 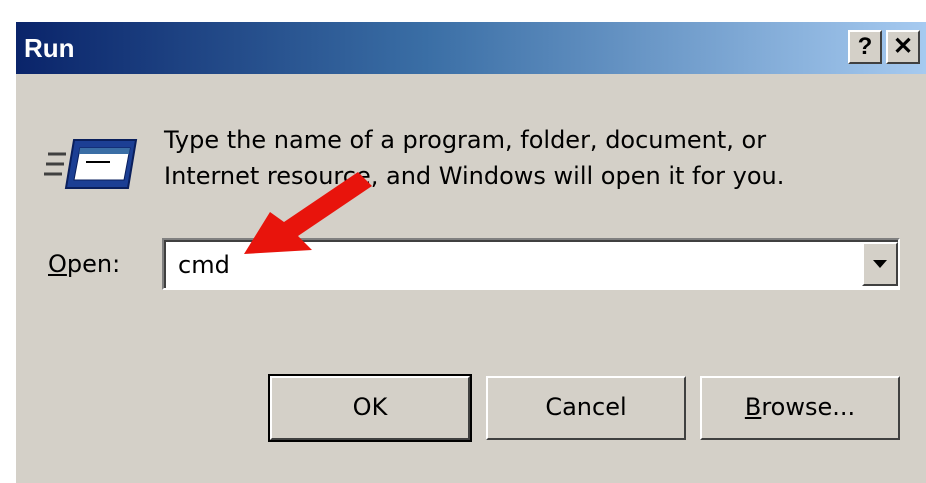 I want to click on open-label-accel: O, so click(x=57, y=264).